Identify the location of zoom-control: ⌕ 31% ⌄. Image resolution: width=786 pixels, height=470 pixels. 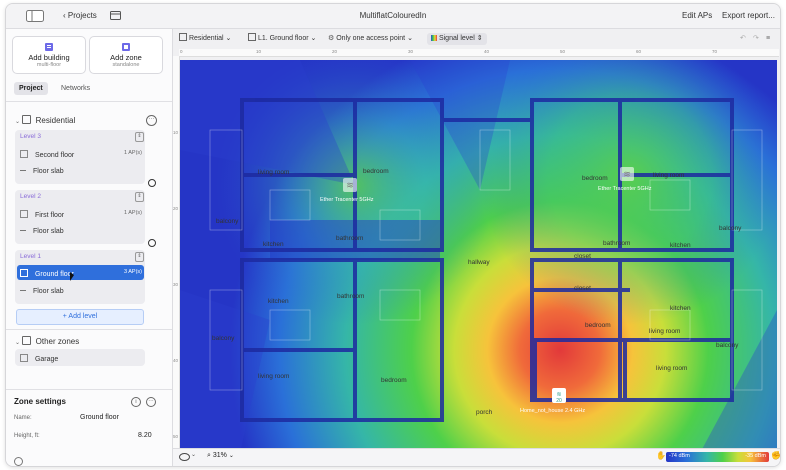
(220, 456).